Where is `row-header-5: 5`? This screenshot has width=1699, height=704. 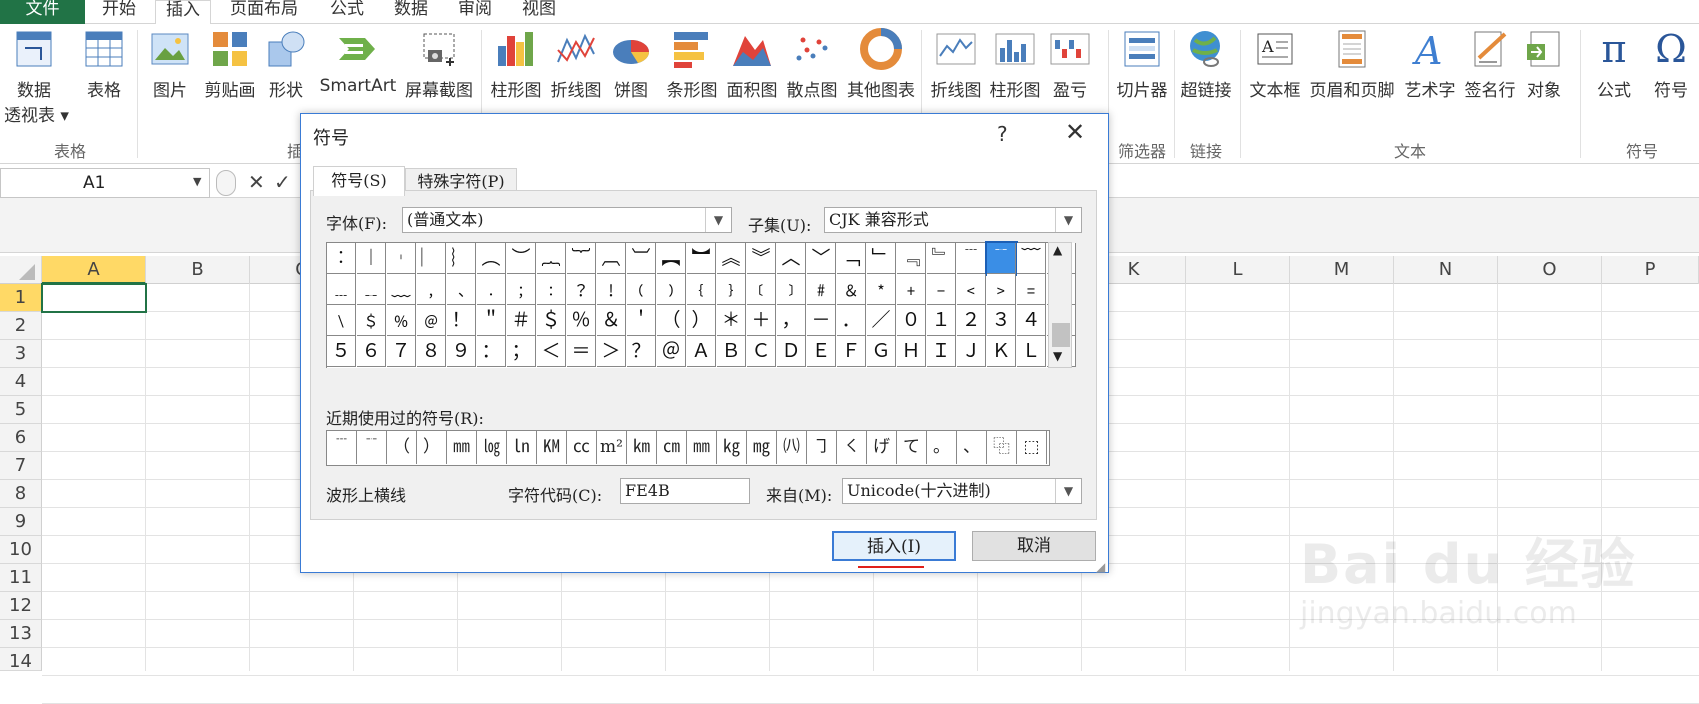 row-header-5: 5 is located at coordinates (21, 410).